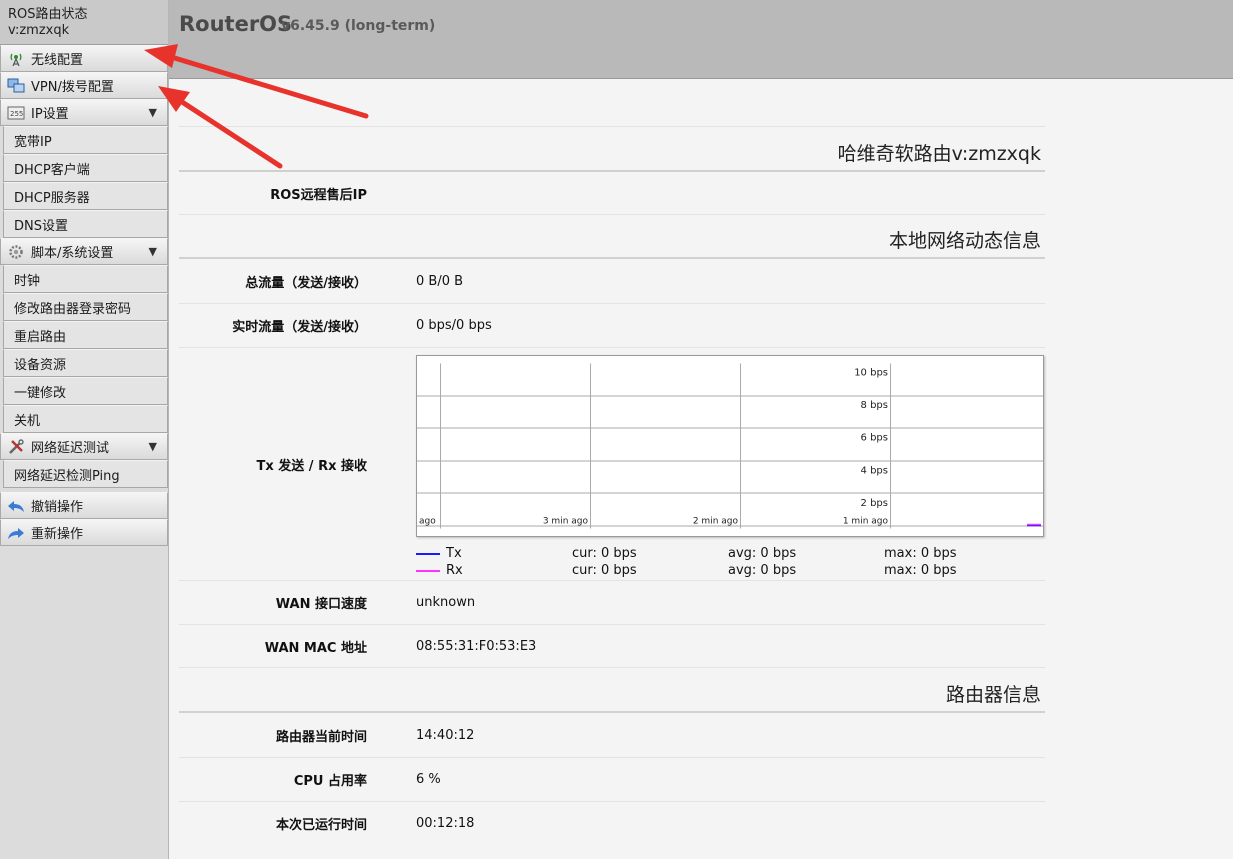 The width and height of the screenshot is (1233, 859). What do you see at coordinates (874, 405) in the screenshot?
I see `graph-y-tick: 8 bps` at bounding box center [874, 405].